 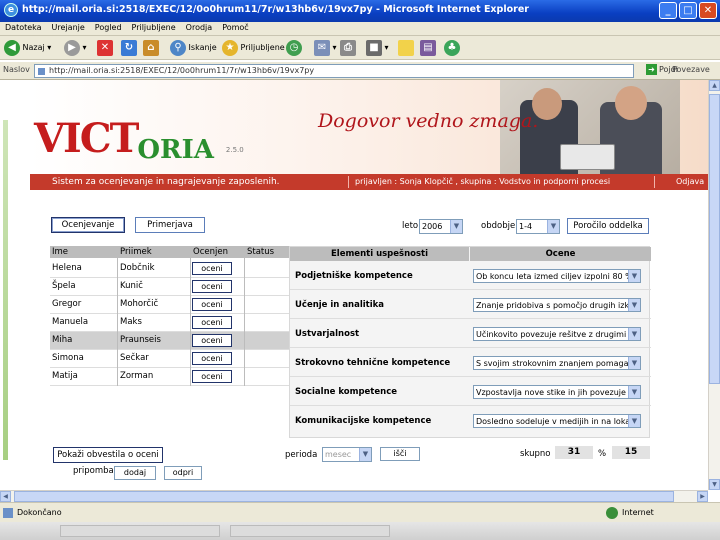 What do you see at coordinates (170, 359) in the screenshot?
I see `table-row: Simona Sečkar oceni` at bounding box center [170, 359].